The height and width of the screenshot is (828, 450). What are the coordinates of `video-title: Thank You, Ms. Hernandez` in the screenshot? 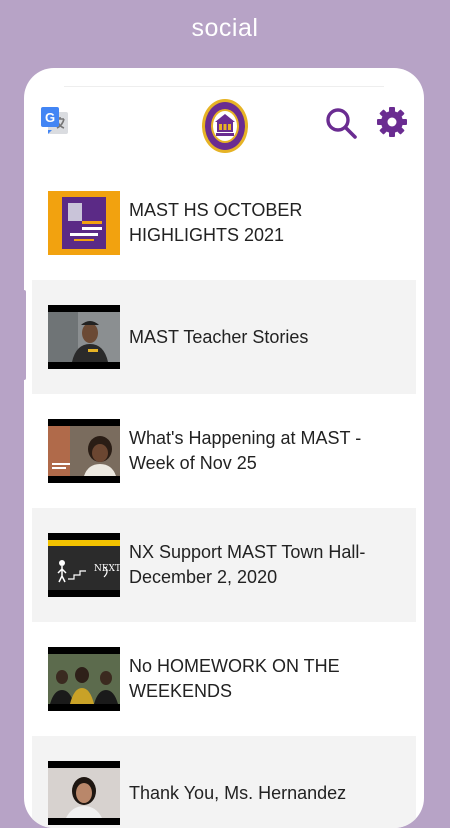 It's located at (238, 792).